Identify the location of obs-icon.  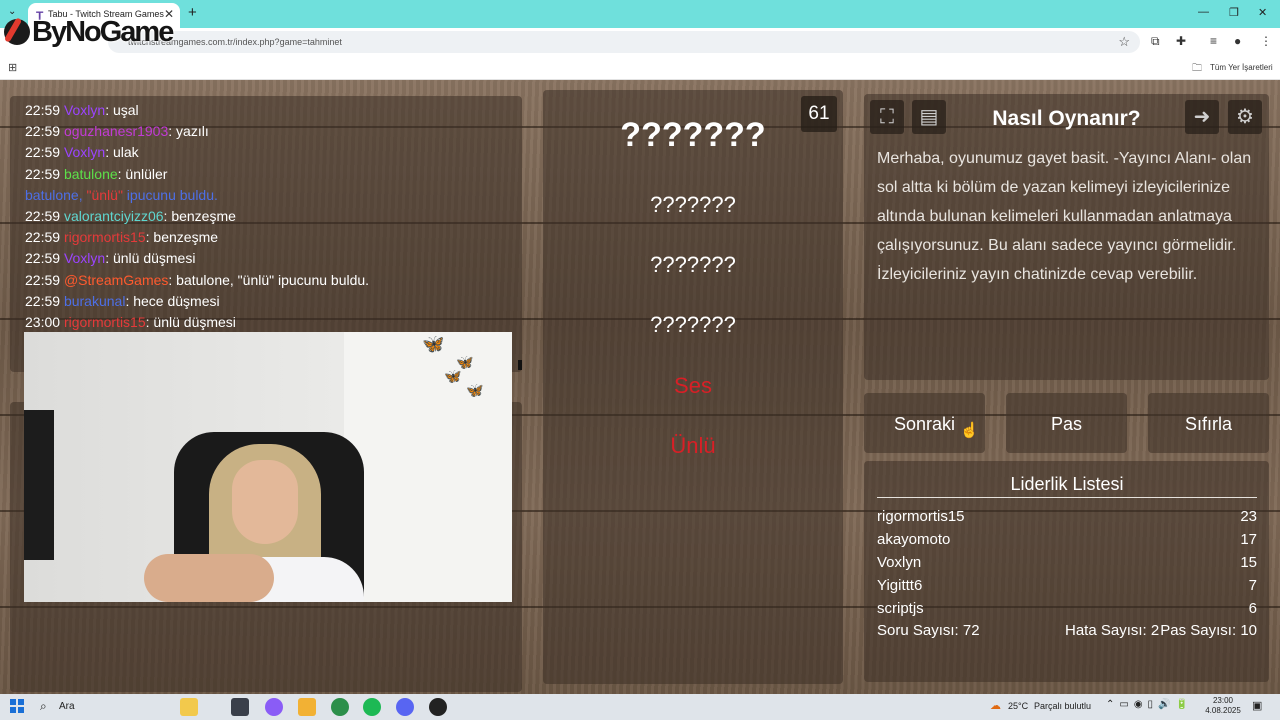
(438, 707).